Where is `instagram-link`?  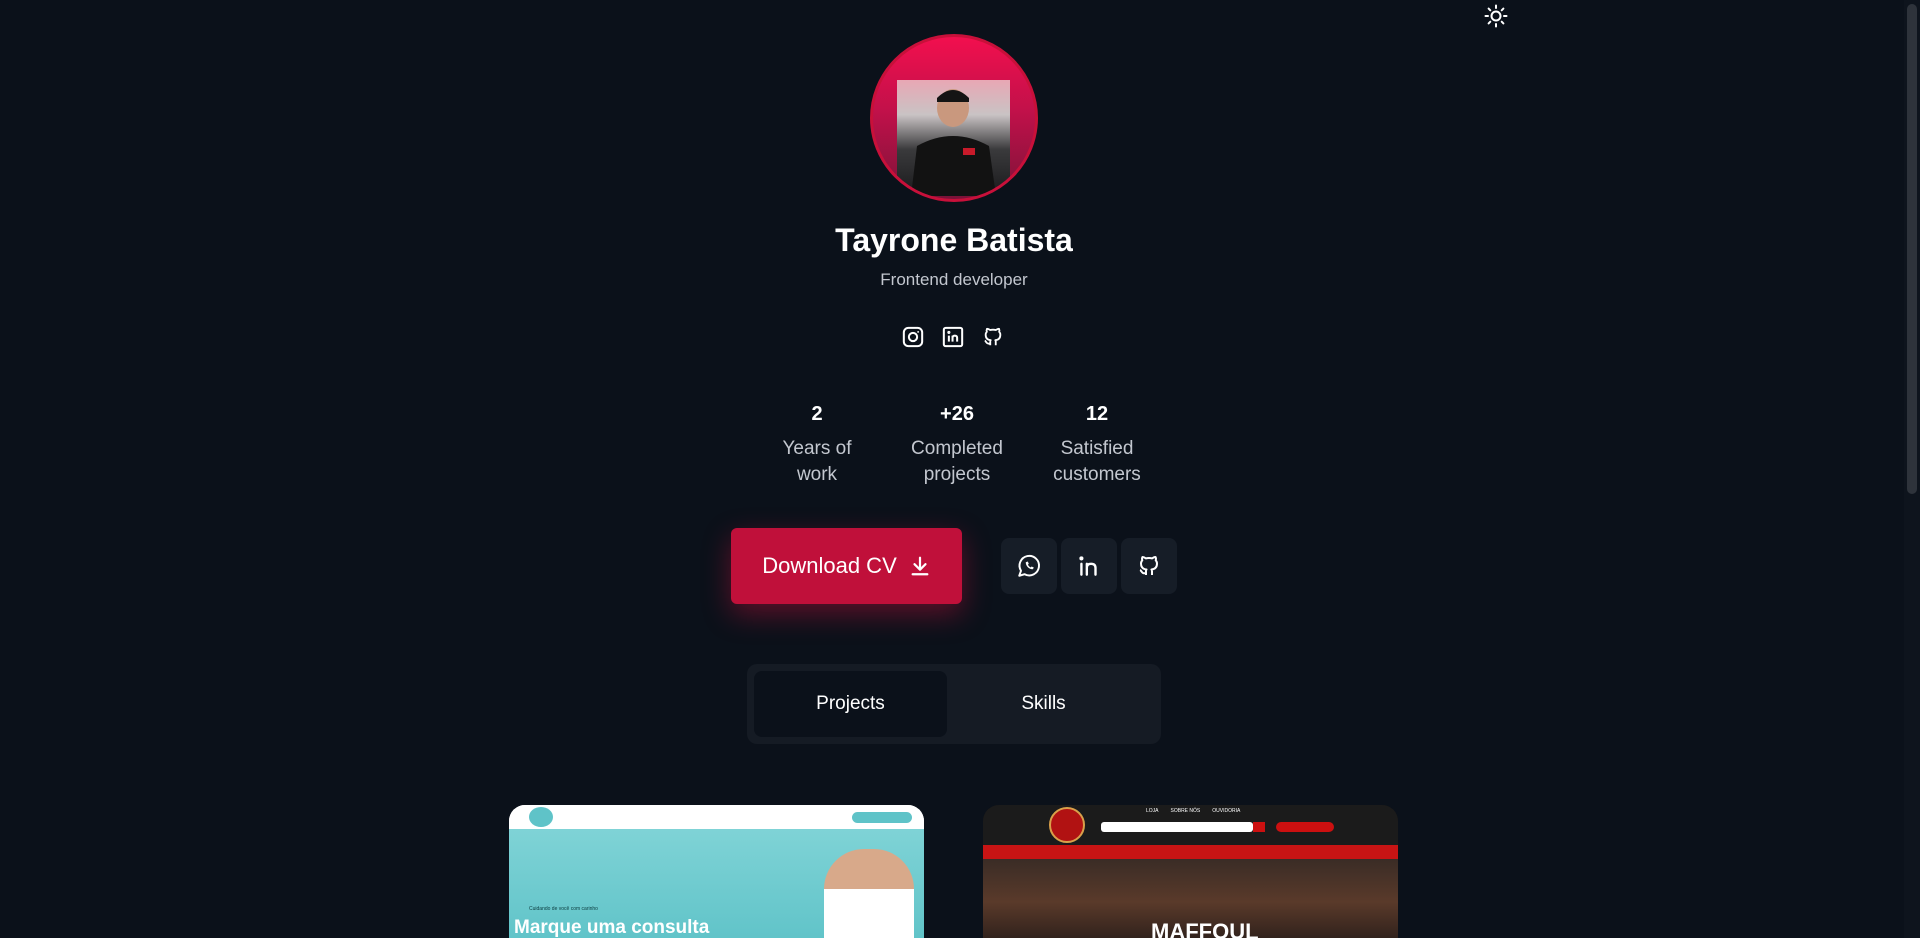
instagram-link is located at coordinates (913, 337).